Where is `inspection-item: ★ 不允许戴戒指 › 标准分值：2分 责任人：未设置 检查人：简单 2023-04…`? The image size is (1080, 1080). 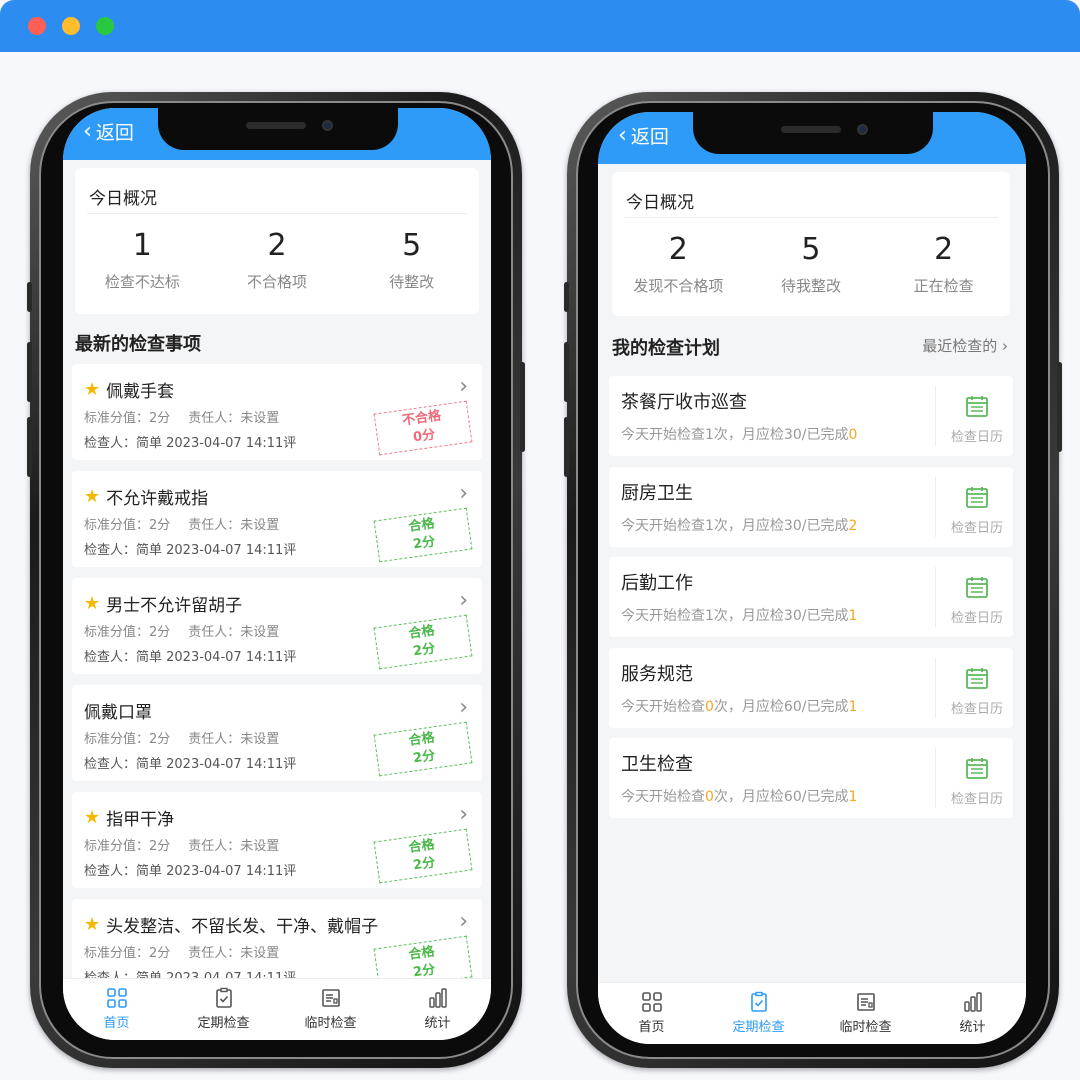
inspection-item: ★ 不允许戴戒指 › 标准分值：2分 责任人：未设置 检查人：简单 2023-04… is located at coordinates (277, 519).